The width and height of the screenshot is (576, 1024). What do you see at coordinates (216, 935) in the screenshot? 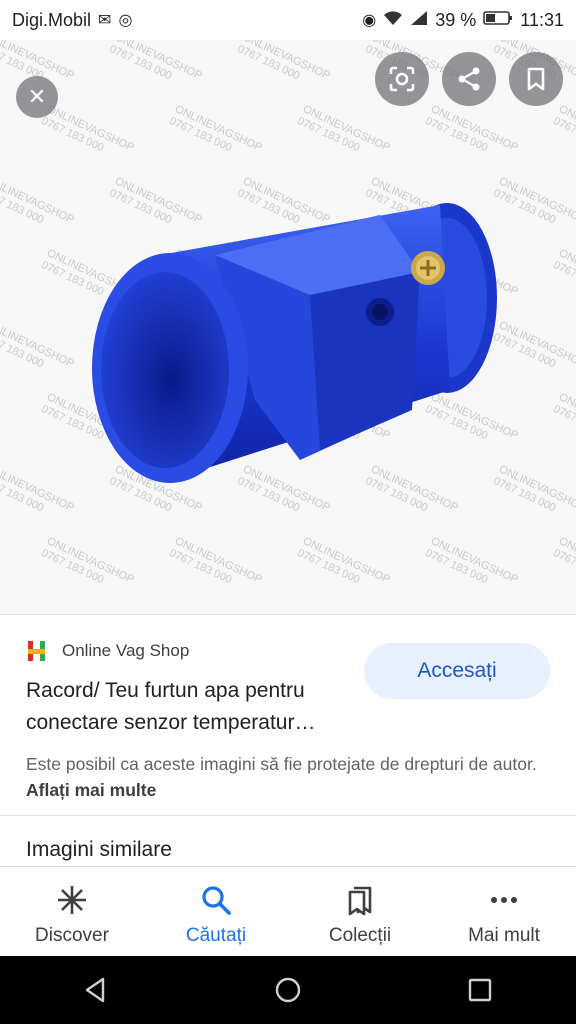
I see `nav-search-label: Căutați` at bounding box center [216, 935].